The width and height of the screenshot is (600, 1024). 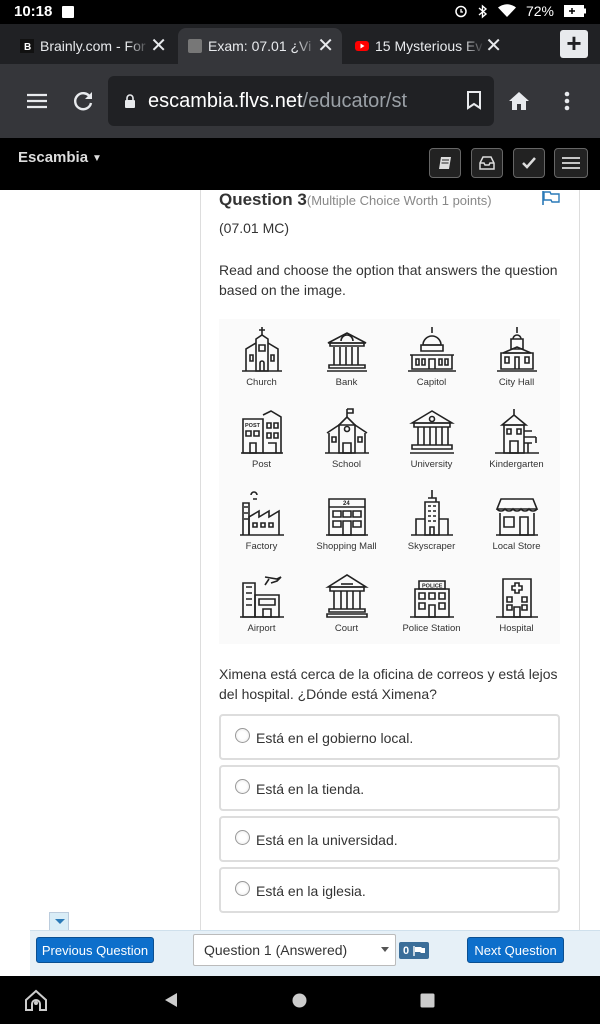 I want to click on building-label: Airport, so click(x=261, y=628).